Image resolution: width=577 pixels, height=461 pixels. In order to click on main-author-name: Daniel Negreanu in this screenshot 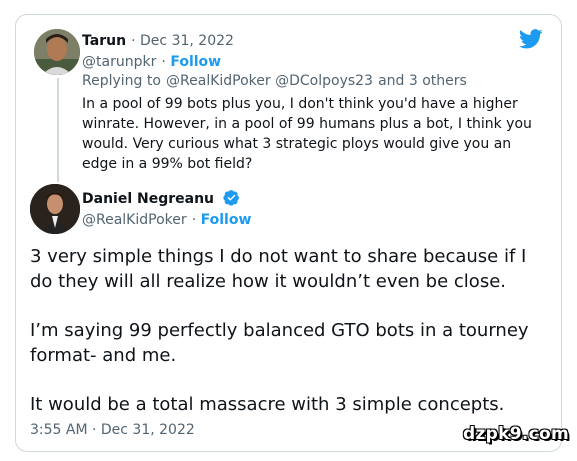, I will do `click(148, 199)`.